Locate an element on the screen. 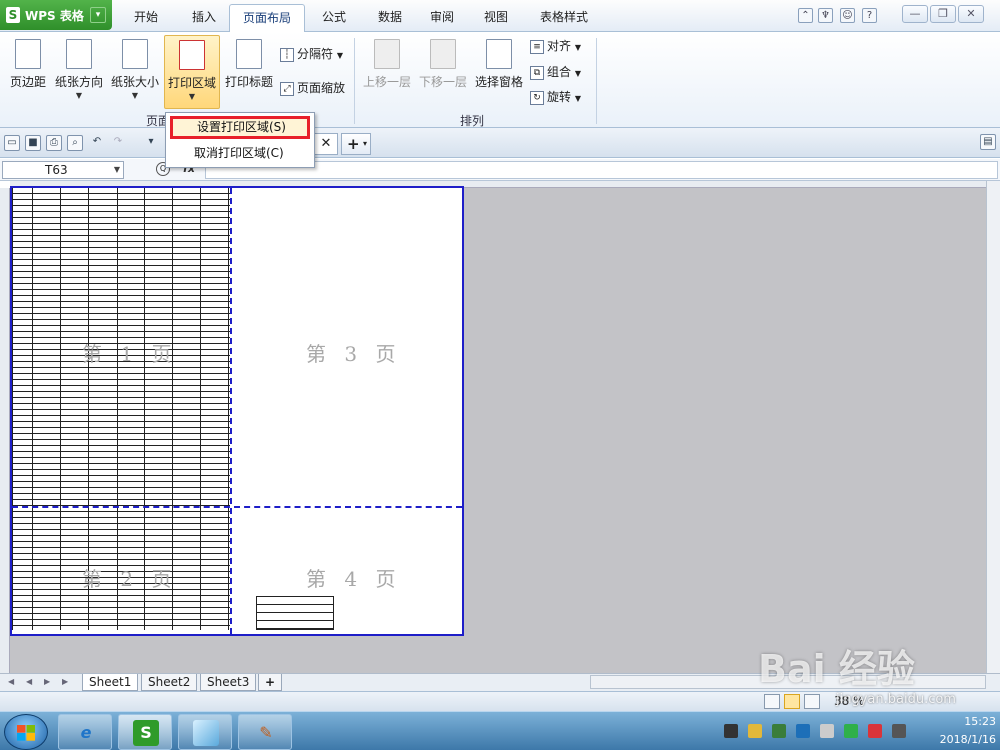 The height and width of the screenshot is (750, 1000). window-layout-icon: ▤ is located at coordinates (988, 142).